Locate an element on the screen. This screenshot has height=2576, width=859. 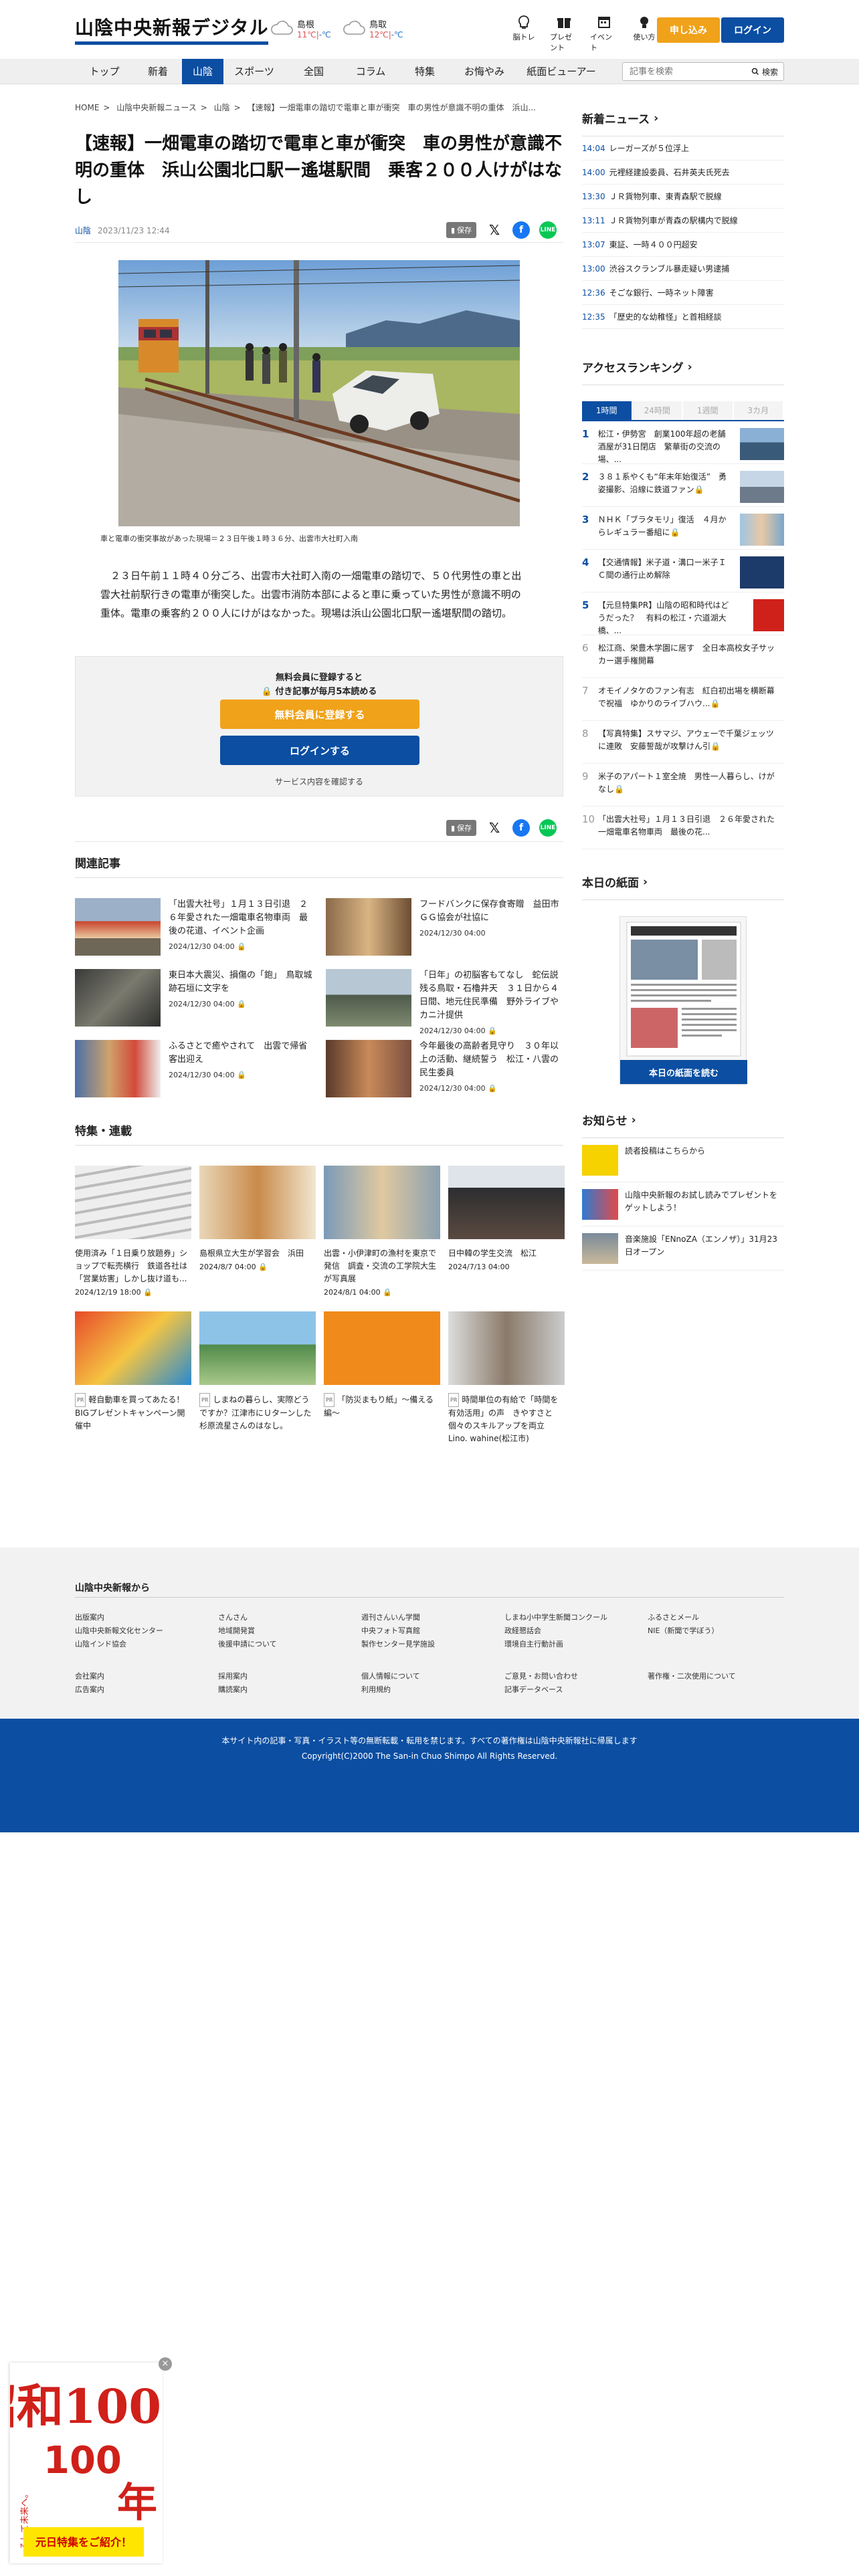
header-link-gift: プレゼント is located at coordinates (564, 34).